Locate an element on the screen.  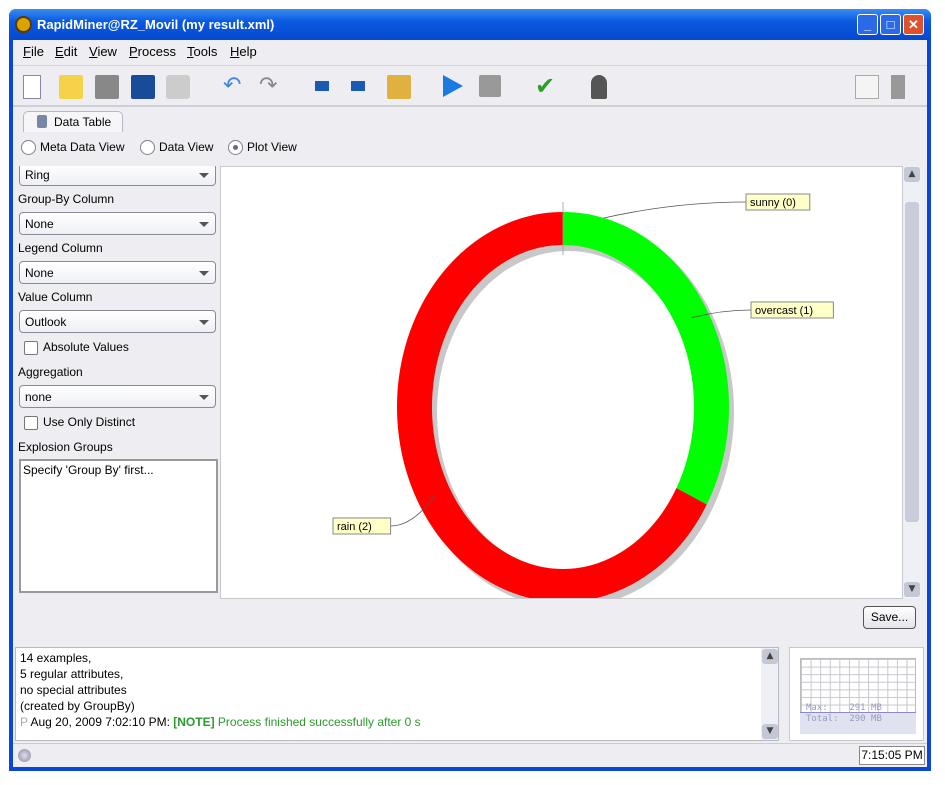
new-operator-icon is located at coordinates (322, 86).